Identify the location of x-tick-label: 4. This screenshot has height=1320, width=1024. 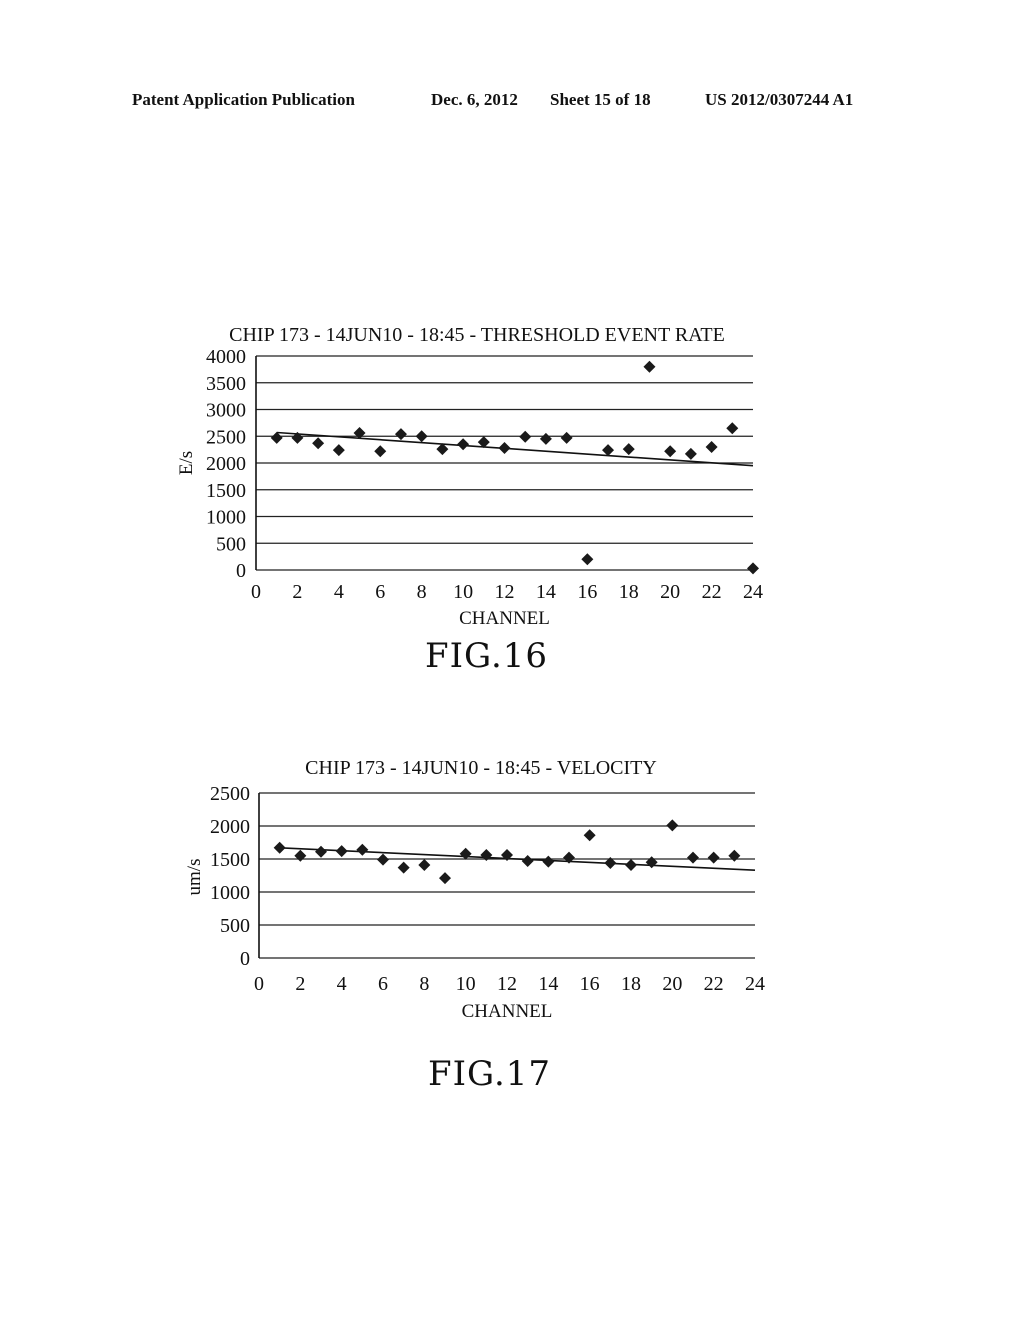
(342, 984).